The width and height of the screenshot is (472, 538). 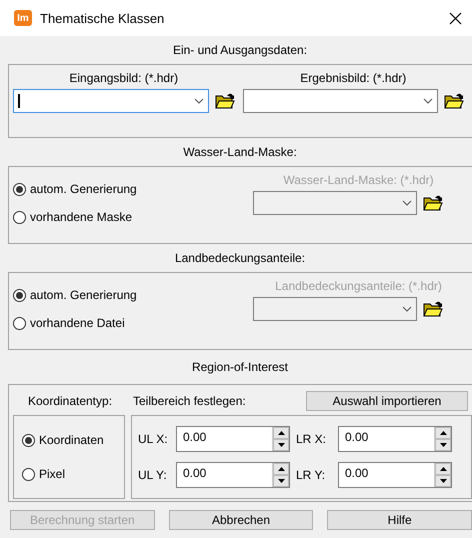 What do you see at coordinates (240, 367) in the screenshot?
I see `section-title: Region-of-Interest` at bounding box center [240, 367].